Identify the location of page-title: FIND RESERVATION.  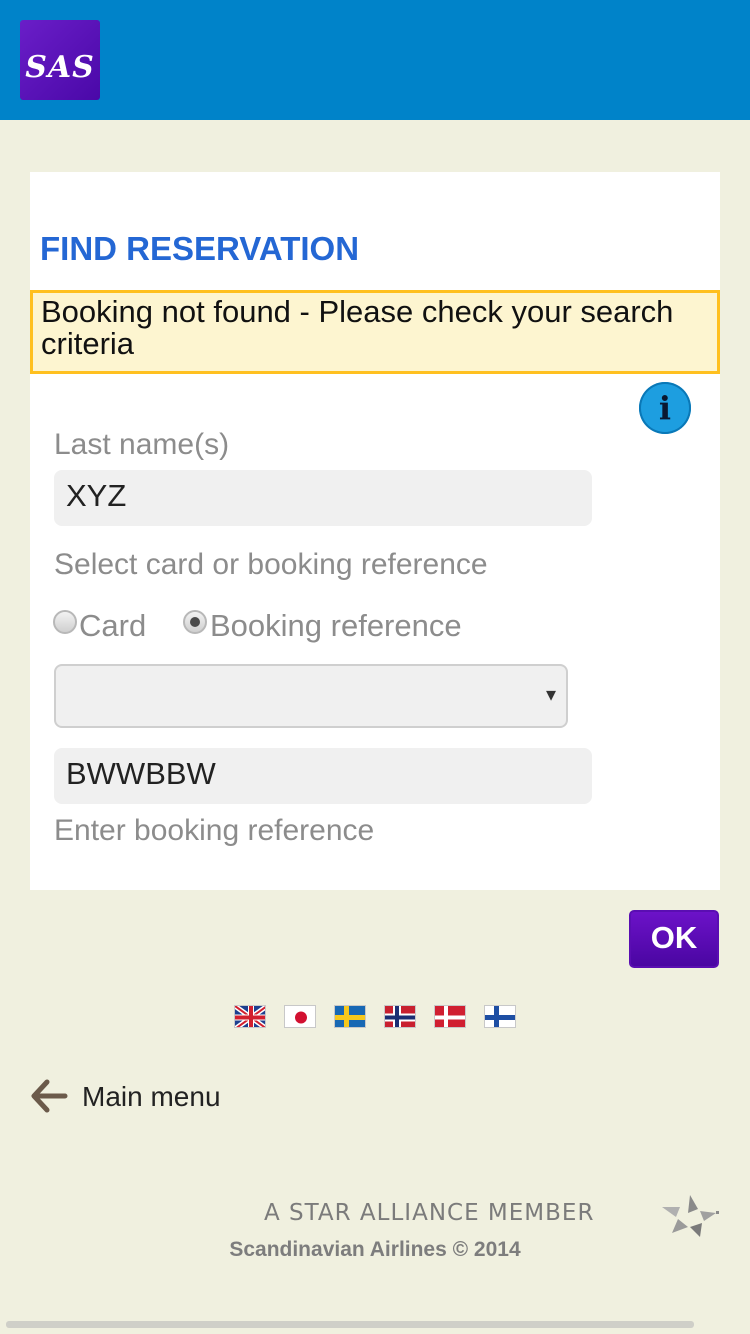
(200, 248).